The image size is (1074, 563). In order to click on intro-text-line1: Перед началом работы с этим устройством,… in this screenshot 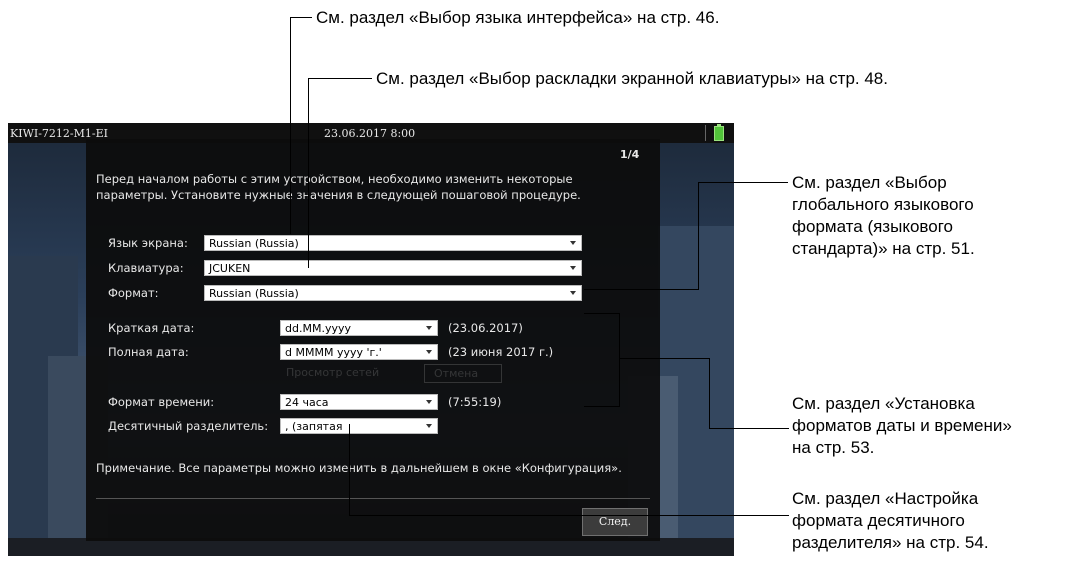, I will do `click(334, 179)`.